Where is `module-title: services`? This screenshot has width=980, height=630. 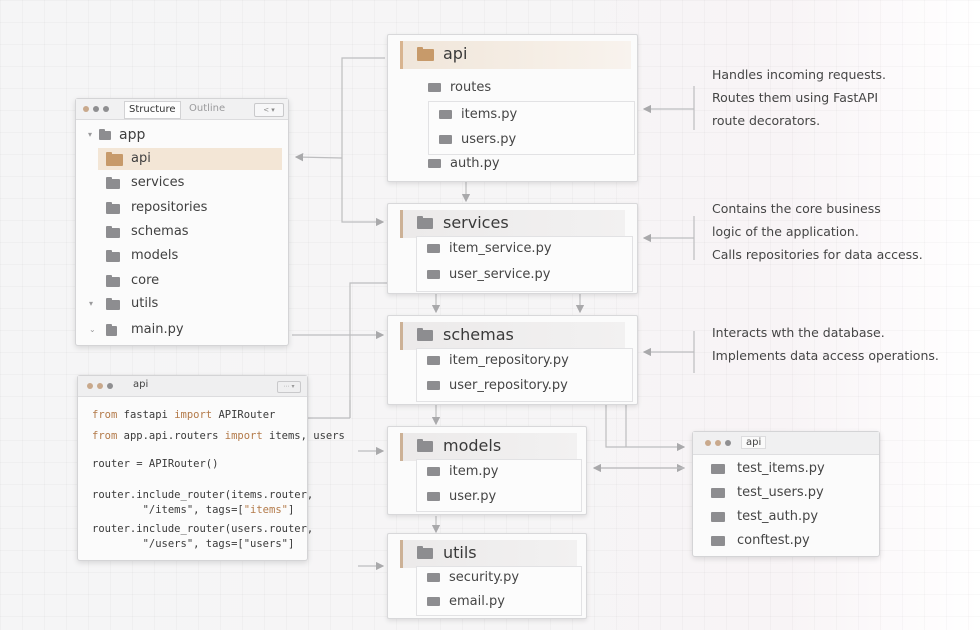 module-title: services is located at coordinates (476, 222).